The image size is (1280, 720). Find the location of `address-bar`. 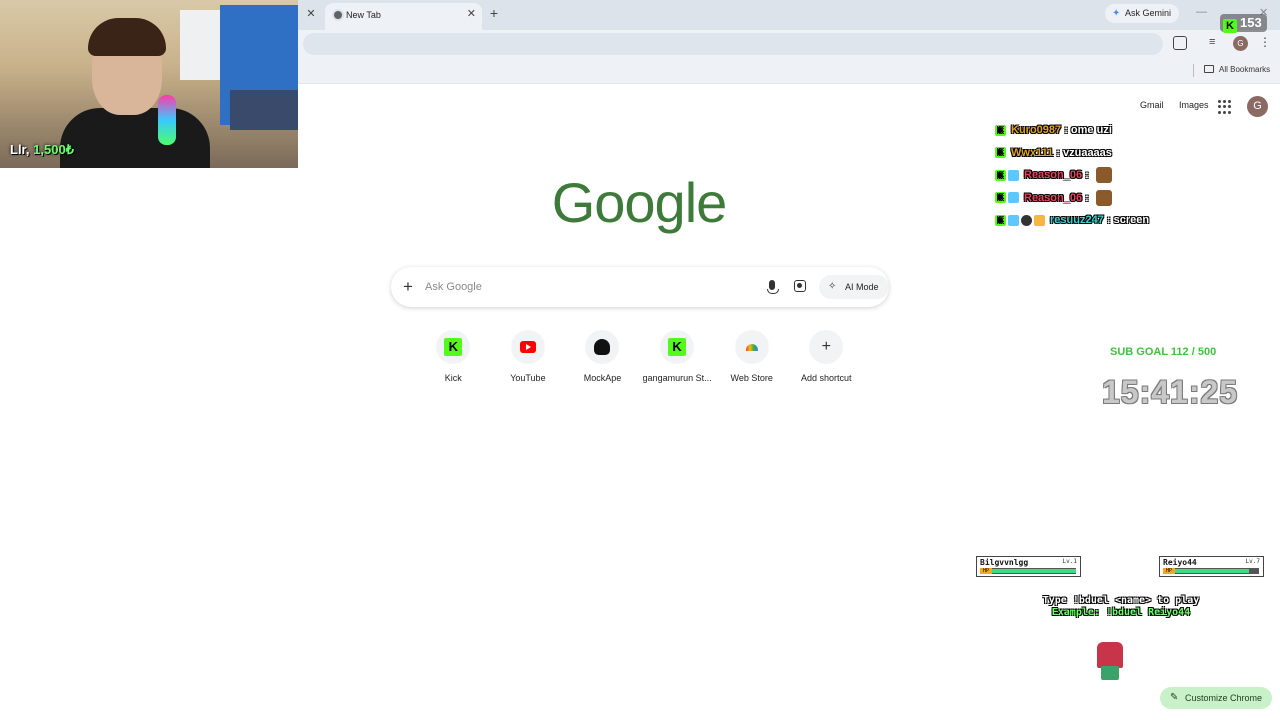

address-bar is located at coordinates (733, 44).